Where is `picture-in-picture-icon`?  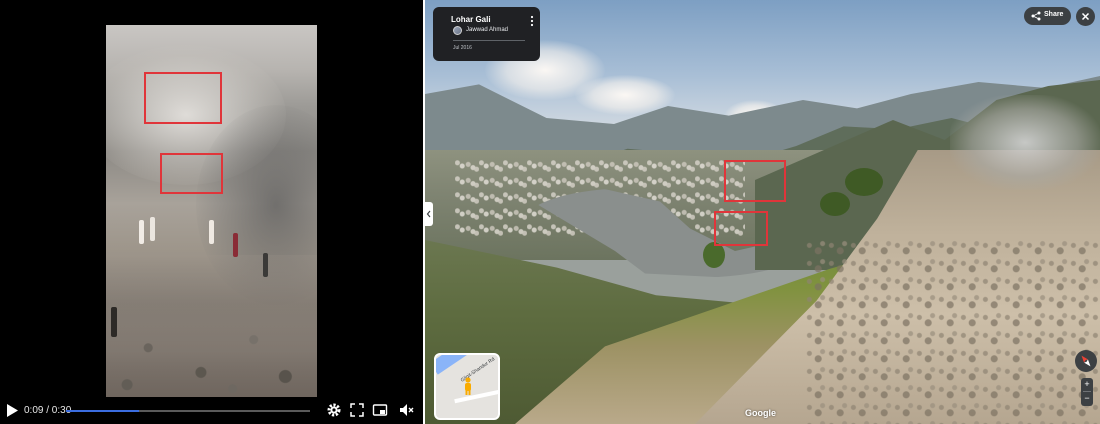 picture-in-picture-icon is located at coordinates (380, 410).